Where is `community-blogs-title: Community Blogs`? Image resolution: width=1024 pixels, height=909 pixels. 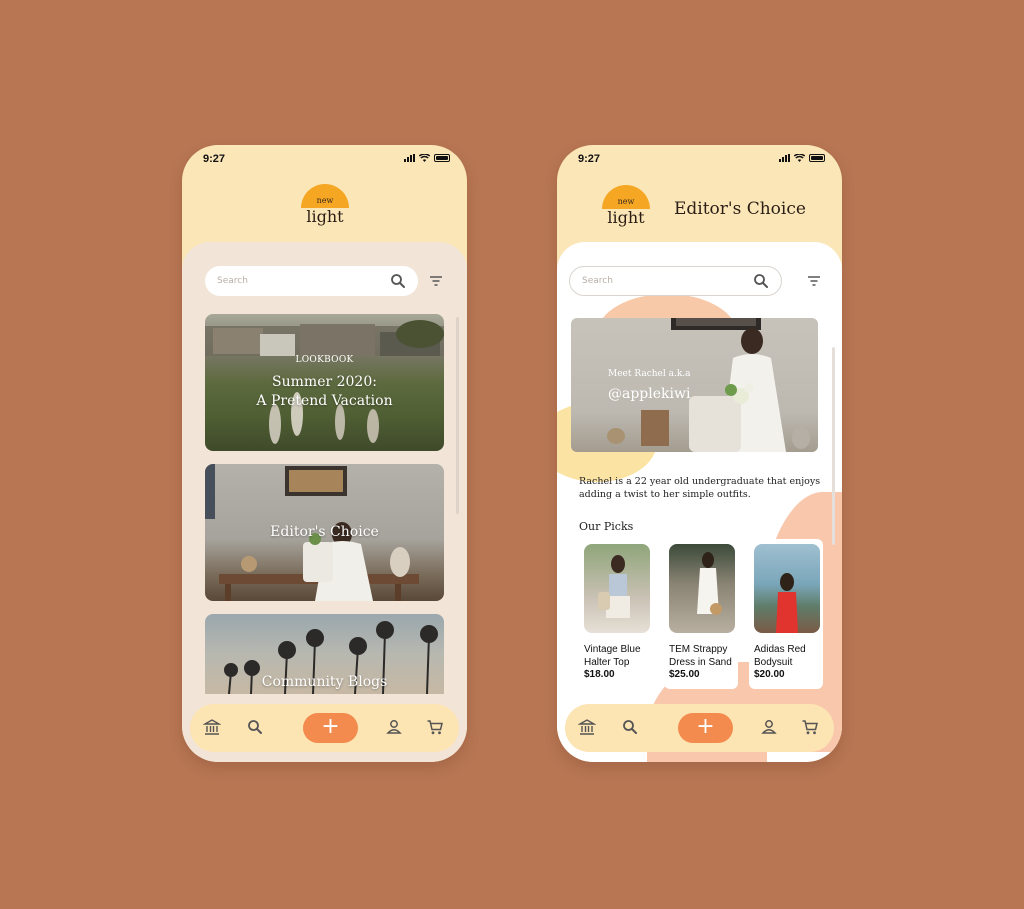 community-blogs-title: Community Blogs is located at coordinates (324, 682).